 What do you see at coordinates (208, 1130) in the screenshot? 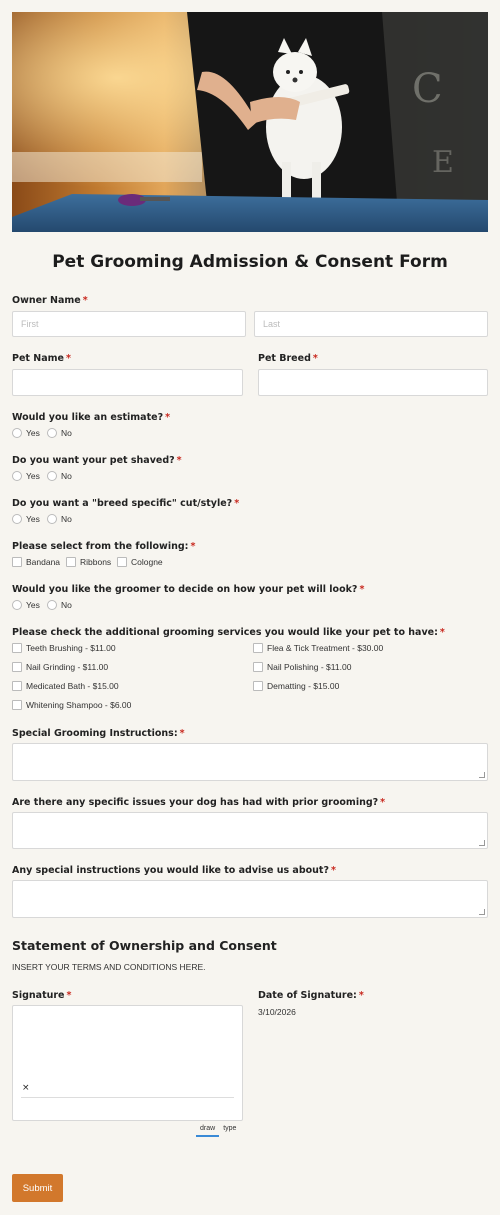
I see `tab-draw: draw` at bounding box center [208, 1130].